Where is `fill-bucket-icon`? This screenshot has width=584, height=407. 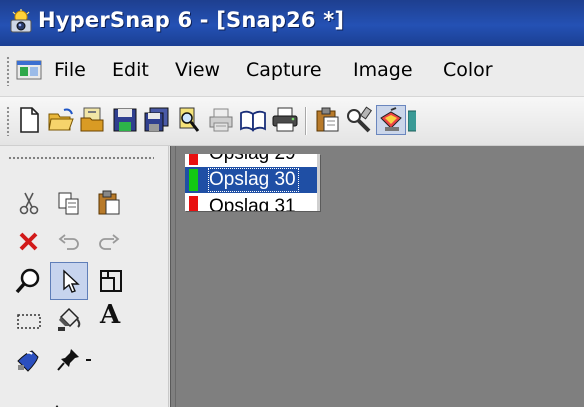 fill-bucket-icon is located at coordinates (69, 319).